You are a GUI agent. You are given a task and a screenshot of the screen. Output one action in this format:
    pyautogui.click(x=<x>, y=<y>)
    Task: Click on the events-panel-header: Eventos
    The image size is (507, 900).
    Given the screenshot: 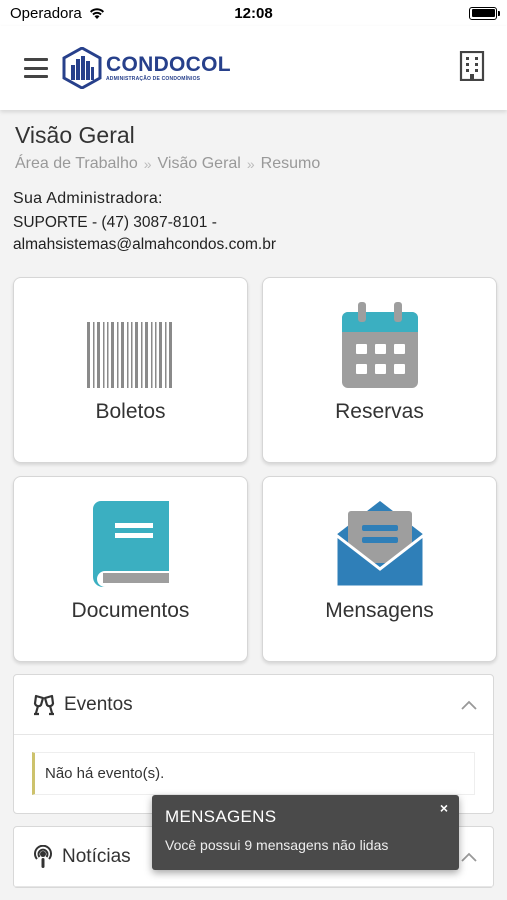 What is the action you would take?
    pyautogui.click(x=253, y=705)
    